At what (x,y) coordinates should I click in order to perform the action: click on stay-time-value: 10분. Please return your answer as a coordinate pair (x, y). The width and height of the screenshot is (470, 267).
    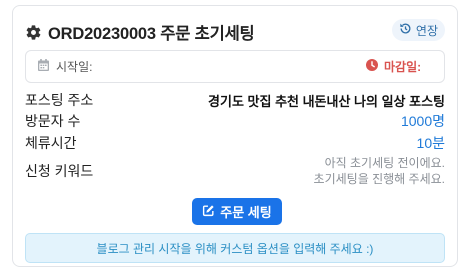
    Looking at the image, I should click on (430, 143).